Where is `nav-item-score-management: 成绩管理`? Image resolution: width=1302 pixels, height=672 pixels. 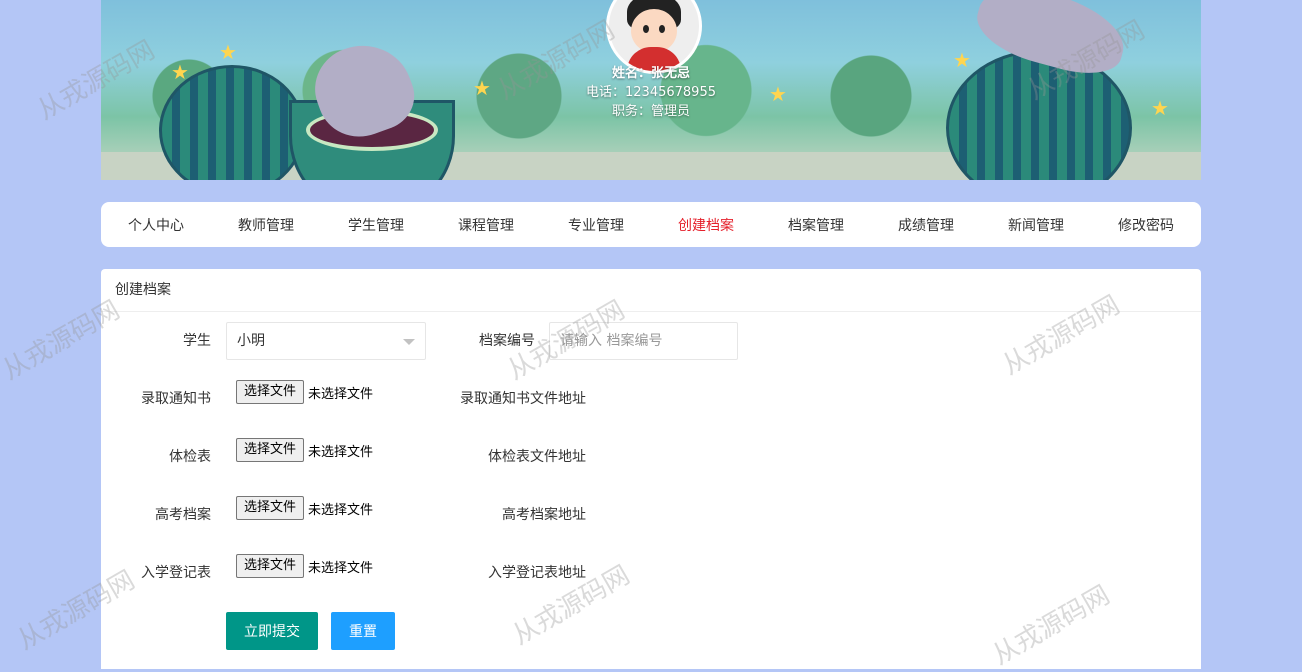
nav-item-score-management: 成绩管理 is located at coordinates (926, 225).